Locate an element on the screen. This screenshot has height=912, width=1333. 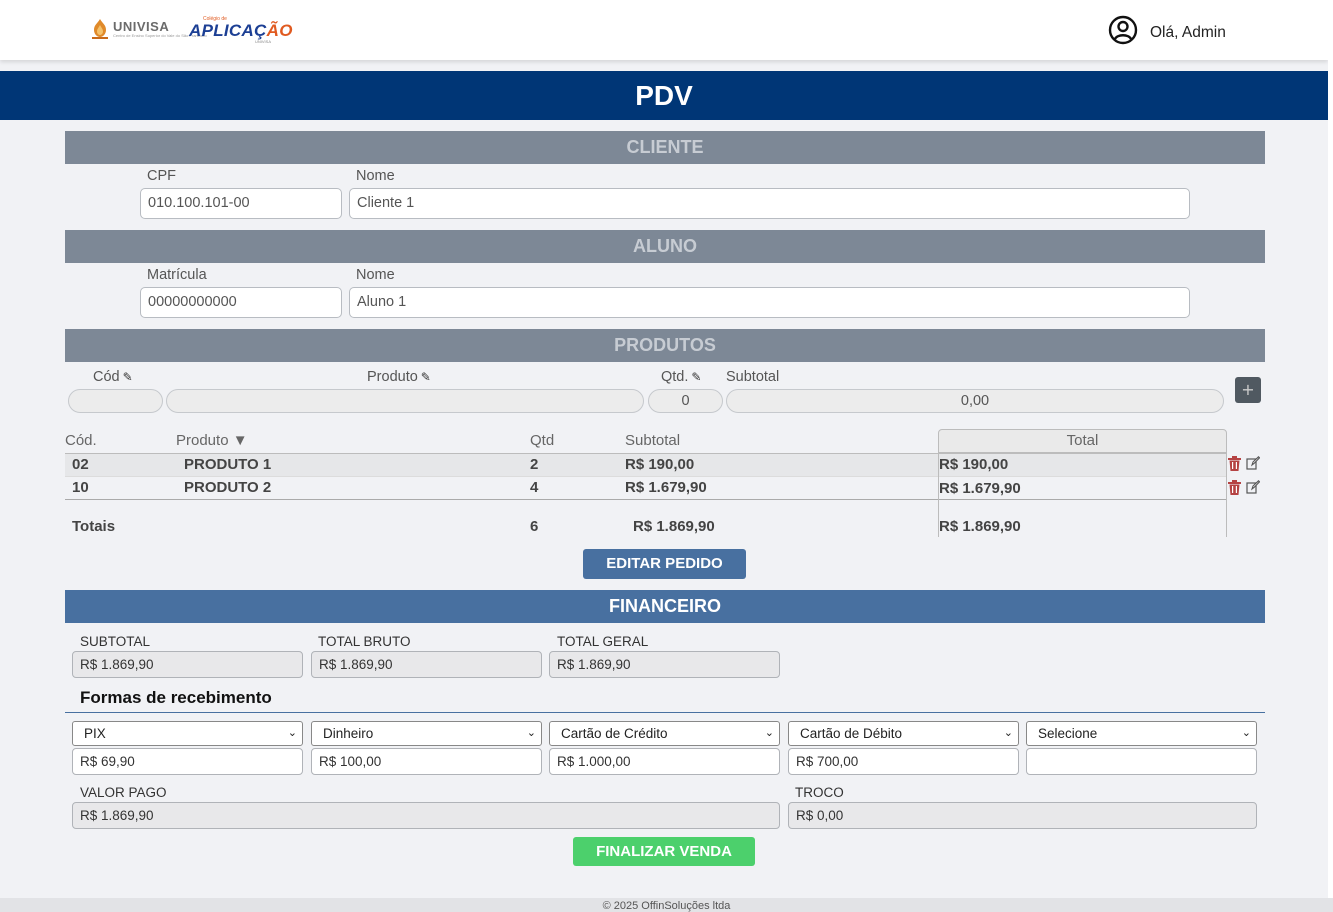
row-qtd: 2 is located at coordinates (534, 464).